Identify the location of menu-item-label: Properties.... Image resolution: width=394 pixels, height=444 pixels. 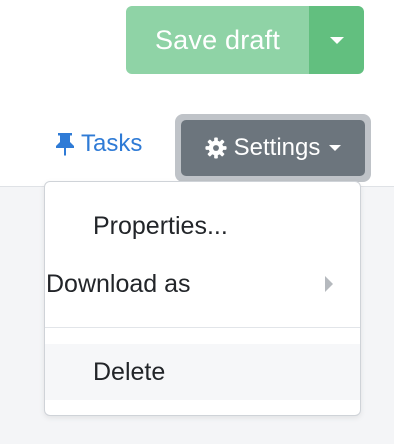
(160, 225).